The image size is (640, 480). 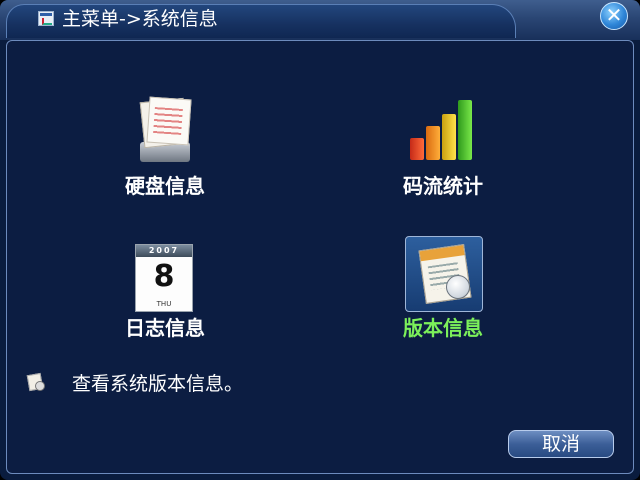 I want to click on bar-chart-icon, so click(x=443, y=131).